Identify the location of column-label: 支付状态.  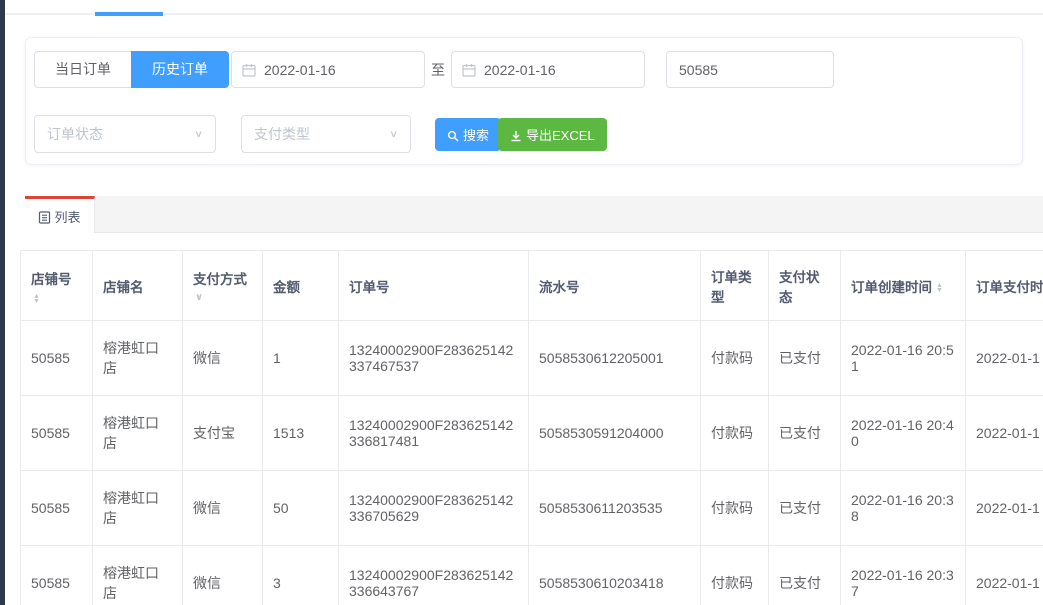
(799, 287).